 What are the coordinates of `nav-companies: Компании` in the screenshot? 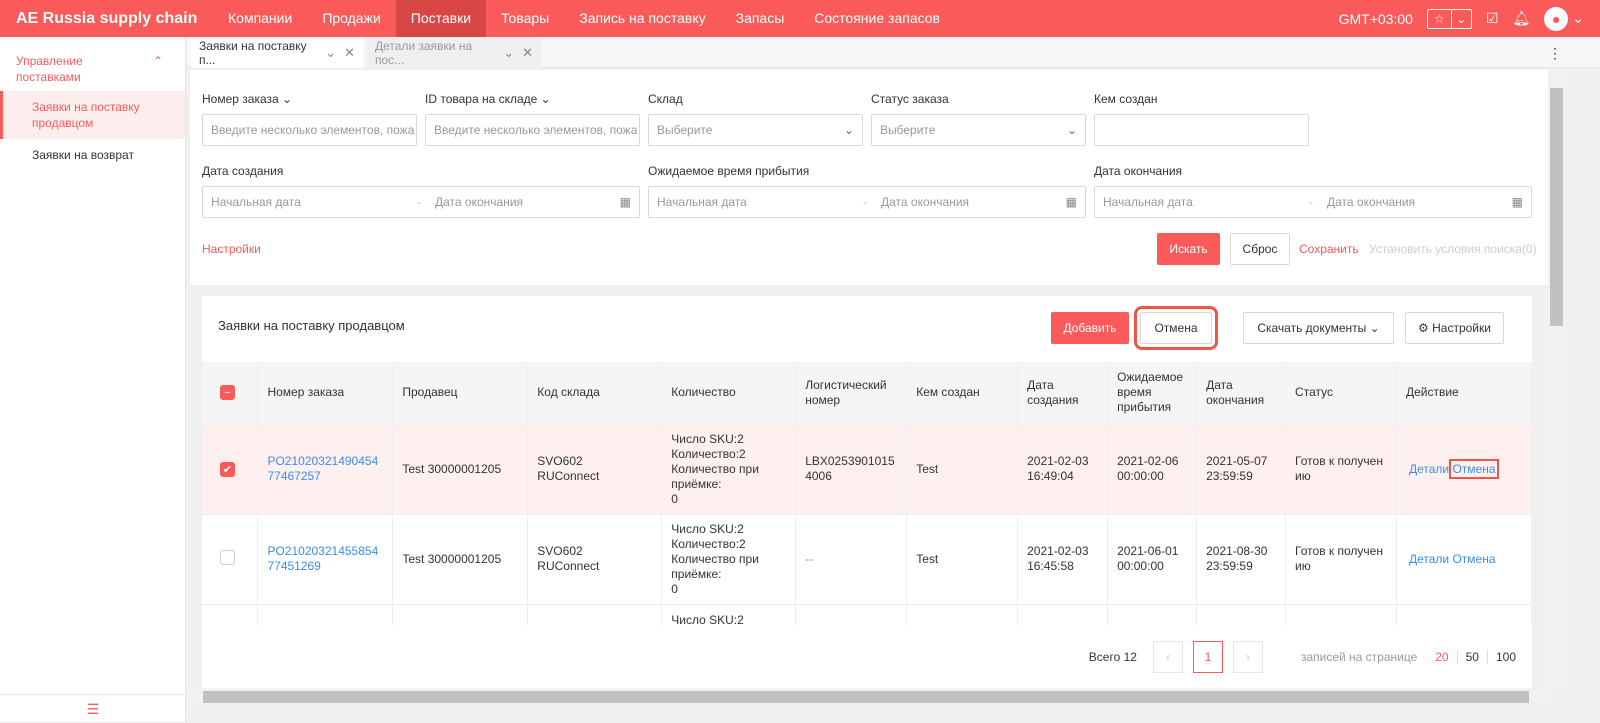 It's located at (260, 18).